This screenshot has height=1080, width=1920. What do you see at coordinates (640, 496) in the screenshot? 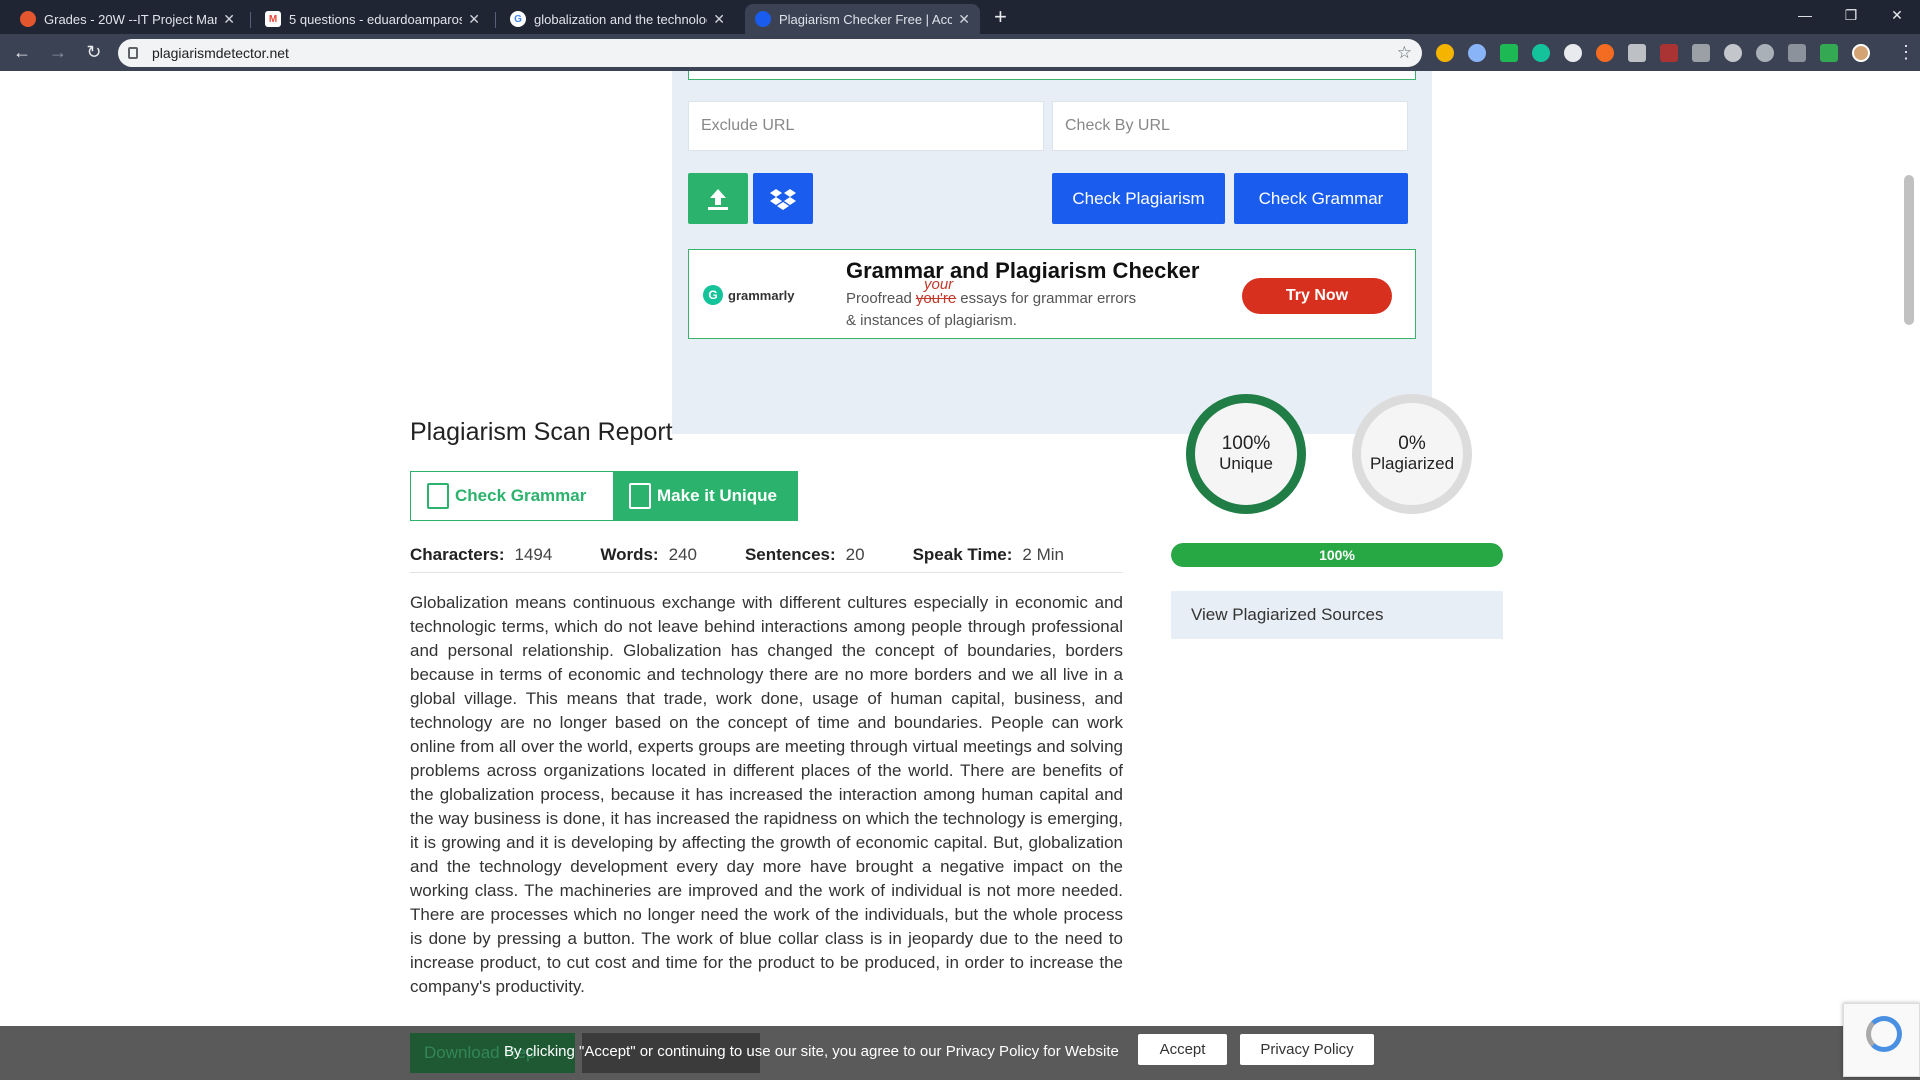
I see `document-search-icon` at bounding box center [640, 496].